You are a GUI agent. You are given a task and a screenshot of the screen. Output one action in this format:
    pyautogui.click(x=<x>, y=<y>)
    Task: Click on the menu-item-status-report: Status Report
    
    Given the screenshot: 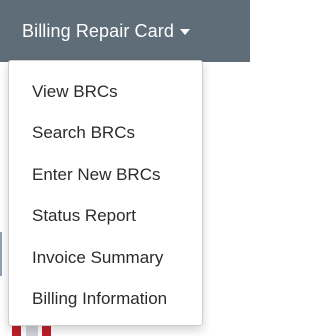 What is the action you would take?
    pyautogui.click(x=105, y=216)
    